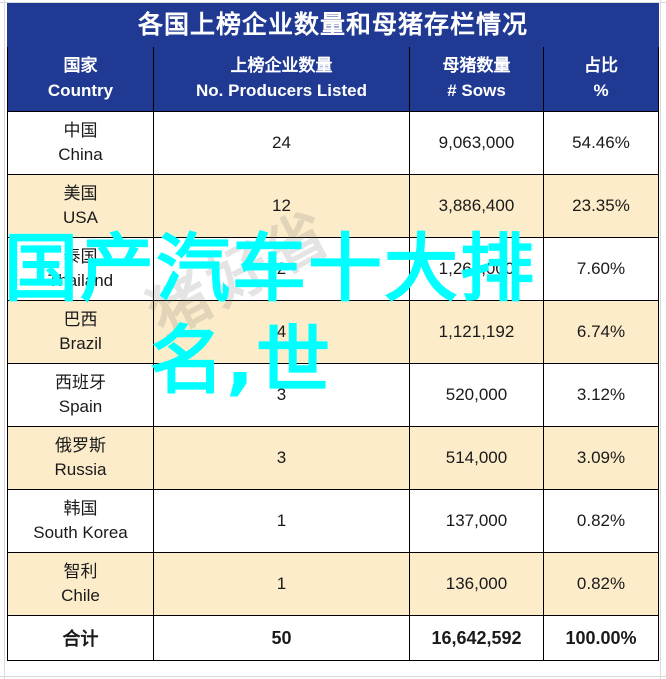  I want to click on column-header-country-zh: 国家, so click(80, 66).